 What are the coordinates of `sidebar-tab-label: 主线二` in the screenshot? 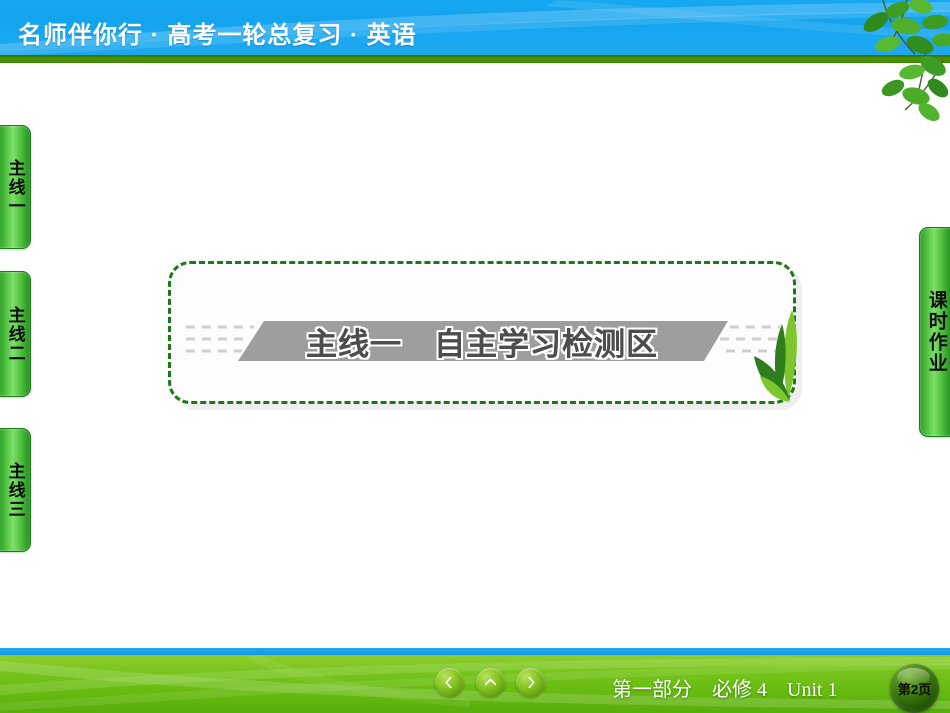 It's located at (15, 334).